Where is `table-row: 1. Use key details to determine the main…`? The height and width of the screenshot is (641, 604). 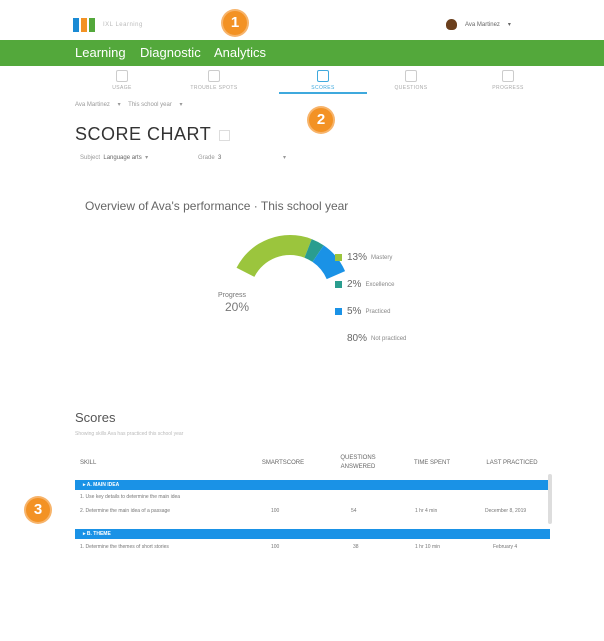 table-row: 1. Use key details to determine the main… is located at coordinates (310, 497).